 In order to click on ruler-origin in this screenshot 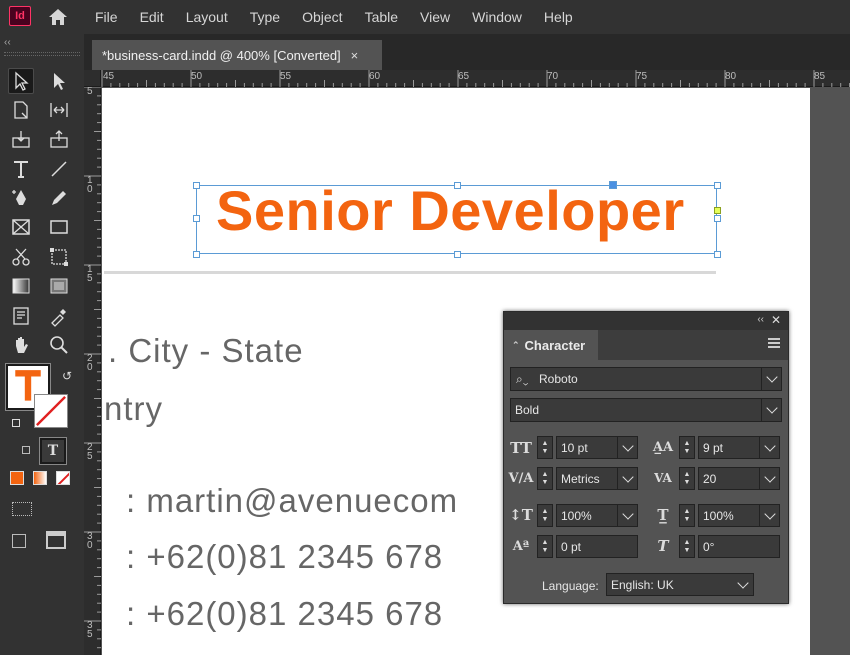, I will do `click(92, 78)`.